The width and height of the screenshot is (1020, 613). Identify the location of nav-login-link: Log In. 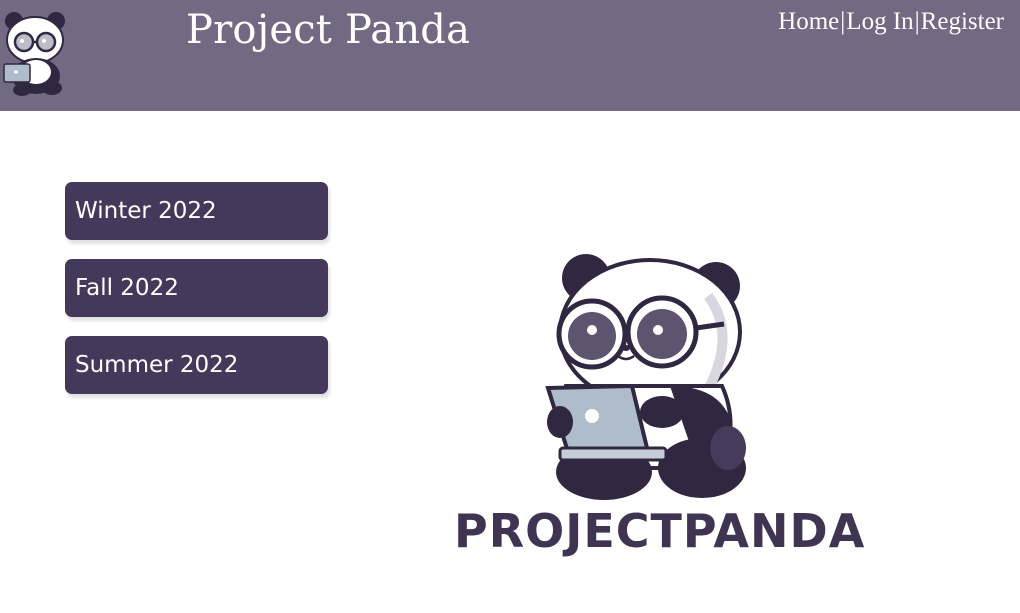
(879, 22).